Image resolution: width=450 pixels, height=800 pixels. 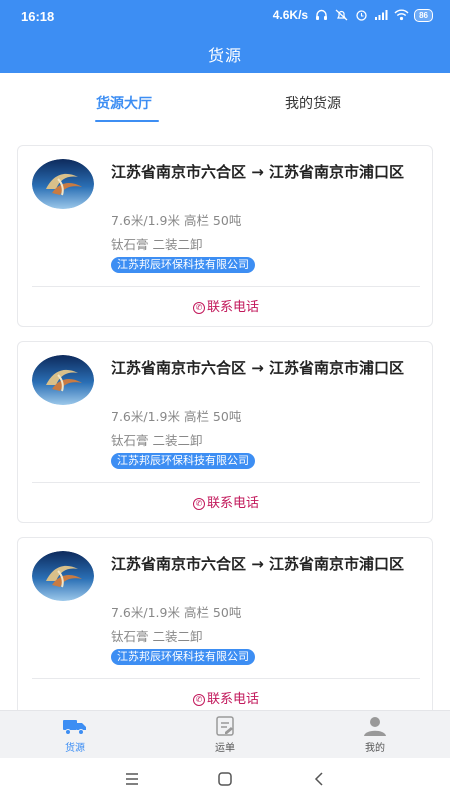 What do you see at coordinates (353, 15) in the screenshot?
I see `status-icons: 4.6K/s 86` at bounding box center [353, 15].